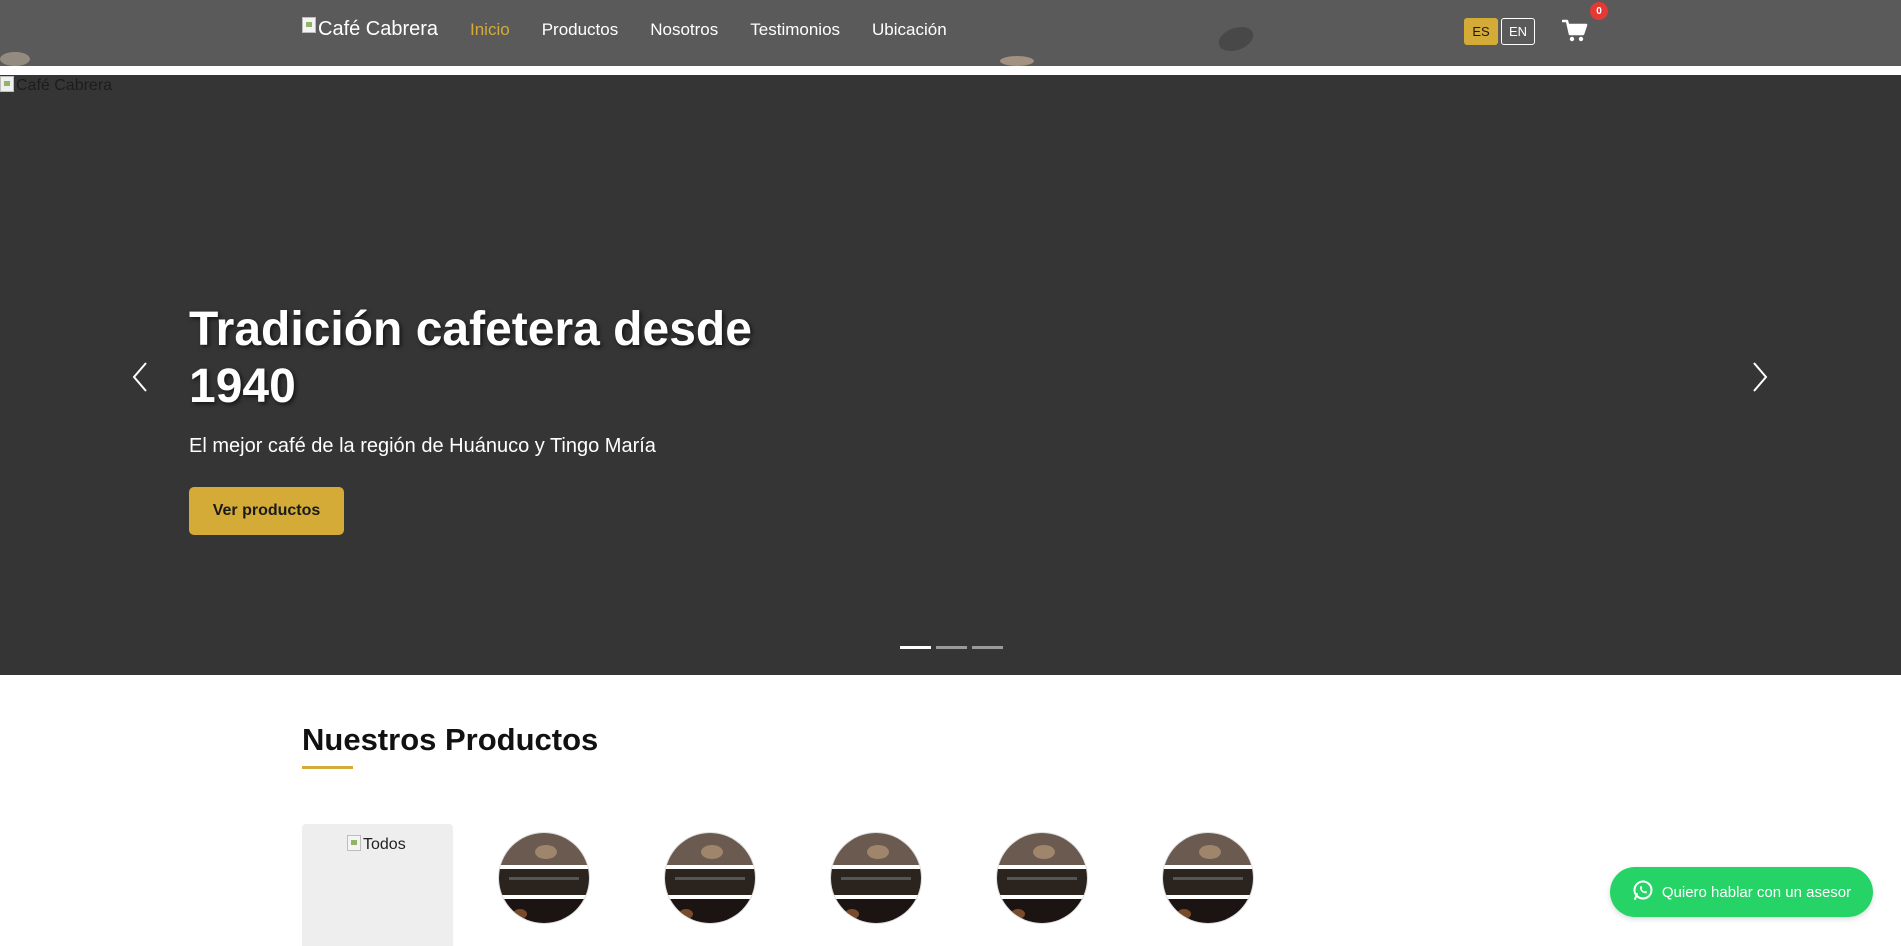 The width and height of the screenshot is (1901, 946). Describe the element at coordinates (266, 511) in the screenshot. I see `view-products-button: Ver productos` at that location.